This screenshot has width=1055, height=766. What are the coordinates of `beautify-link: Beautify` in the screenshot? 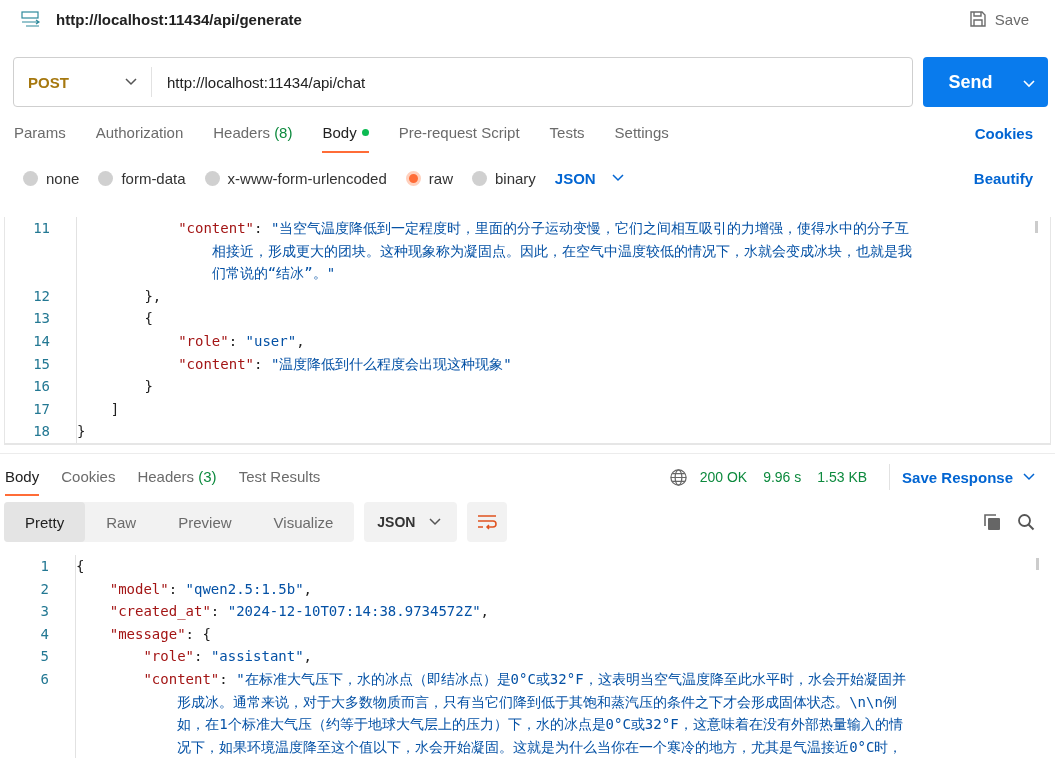 It's located at (1003, 178).